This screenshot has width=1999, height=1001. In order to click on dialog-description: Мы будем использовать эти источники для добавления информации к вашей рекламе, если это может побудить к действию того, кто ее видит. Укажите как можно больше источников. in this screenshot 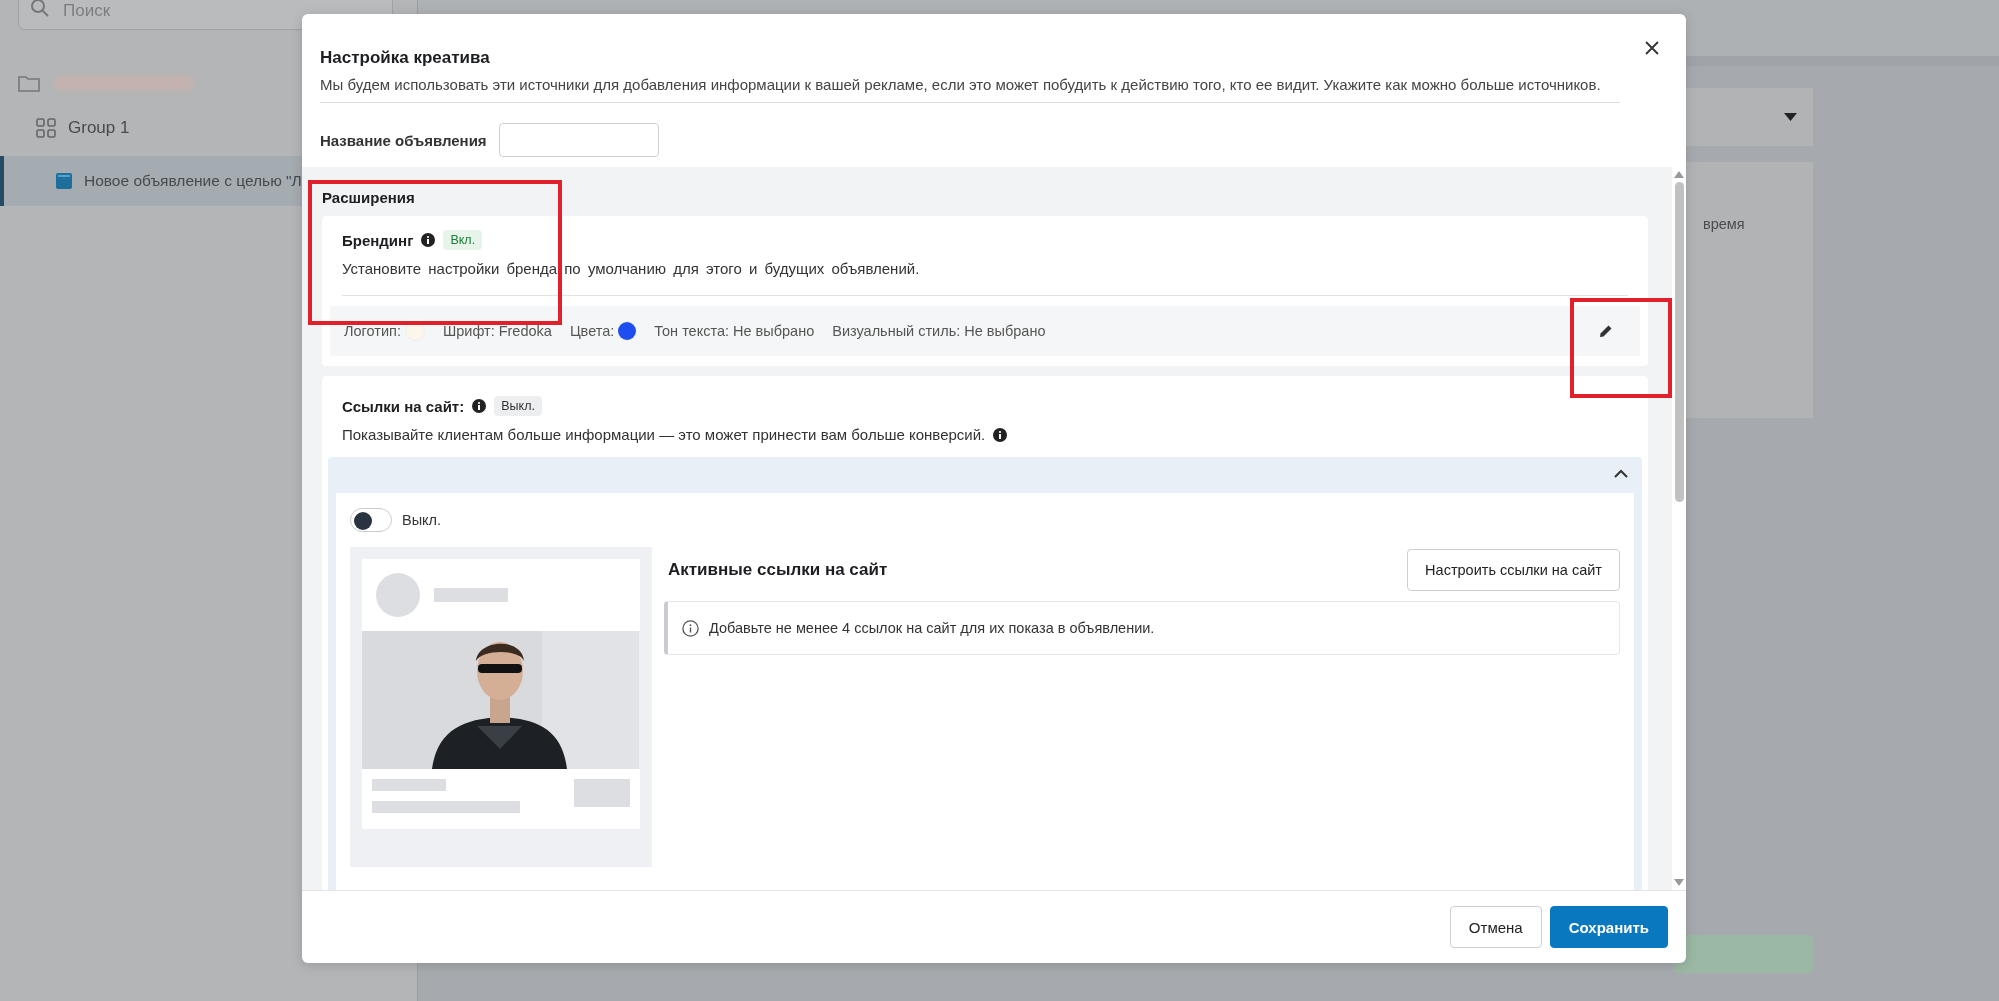, I will do `click(970, 88)`.